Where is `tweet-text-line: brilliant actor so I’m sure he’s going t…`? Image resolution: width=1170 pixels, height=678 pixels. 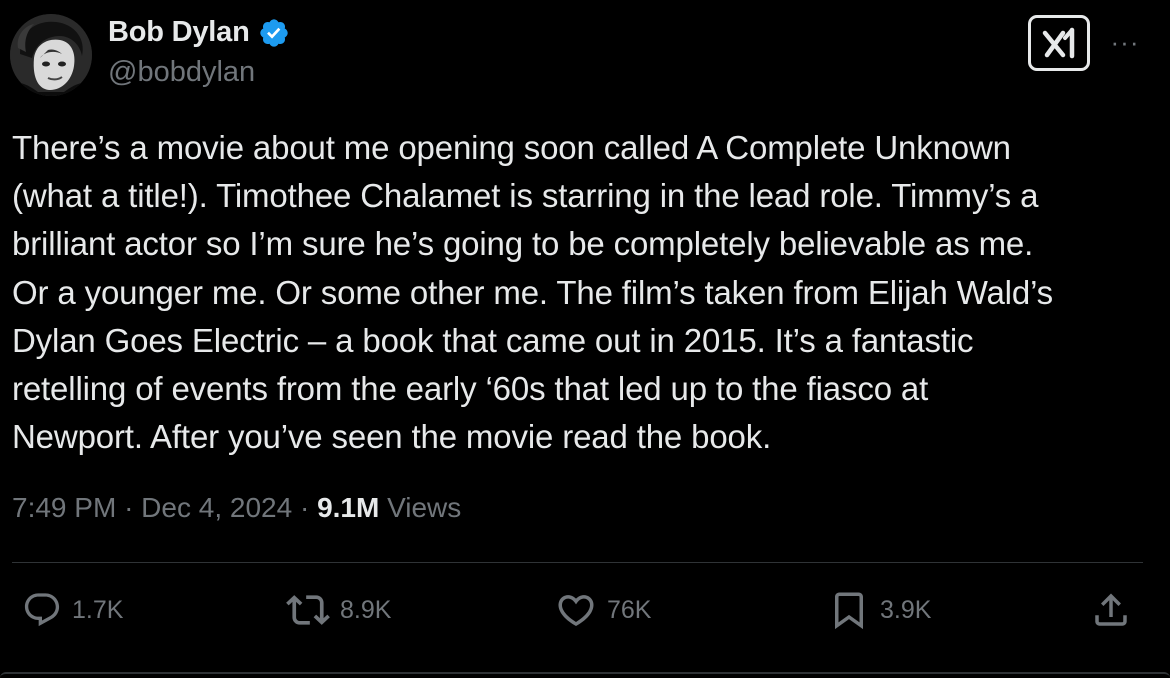
tweet-text-line: brilliant actor so I’m sure he’s going t… is located at coordinates (523, 244).